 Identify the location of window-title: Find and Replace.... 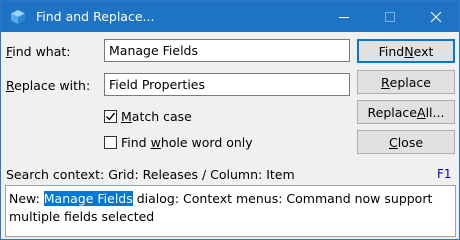
(95, 16).